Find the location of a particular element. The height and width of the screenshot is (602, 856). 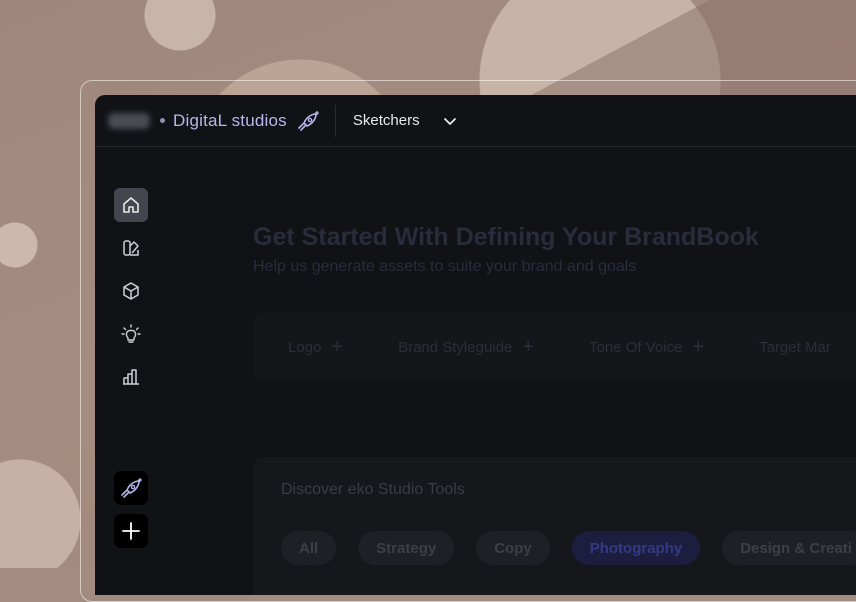

sidebar-item-home is located at coordinates (131, 205).